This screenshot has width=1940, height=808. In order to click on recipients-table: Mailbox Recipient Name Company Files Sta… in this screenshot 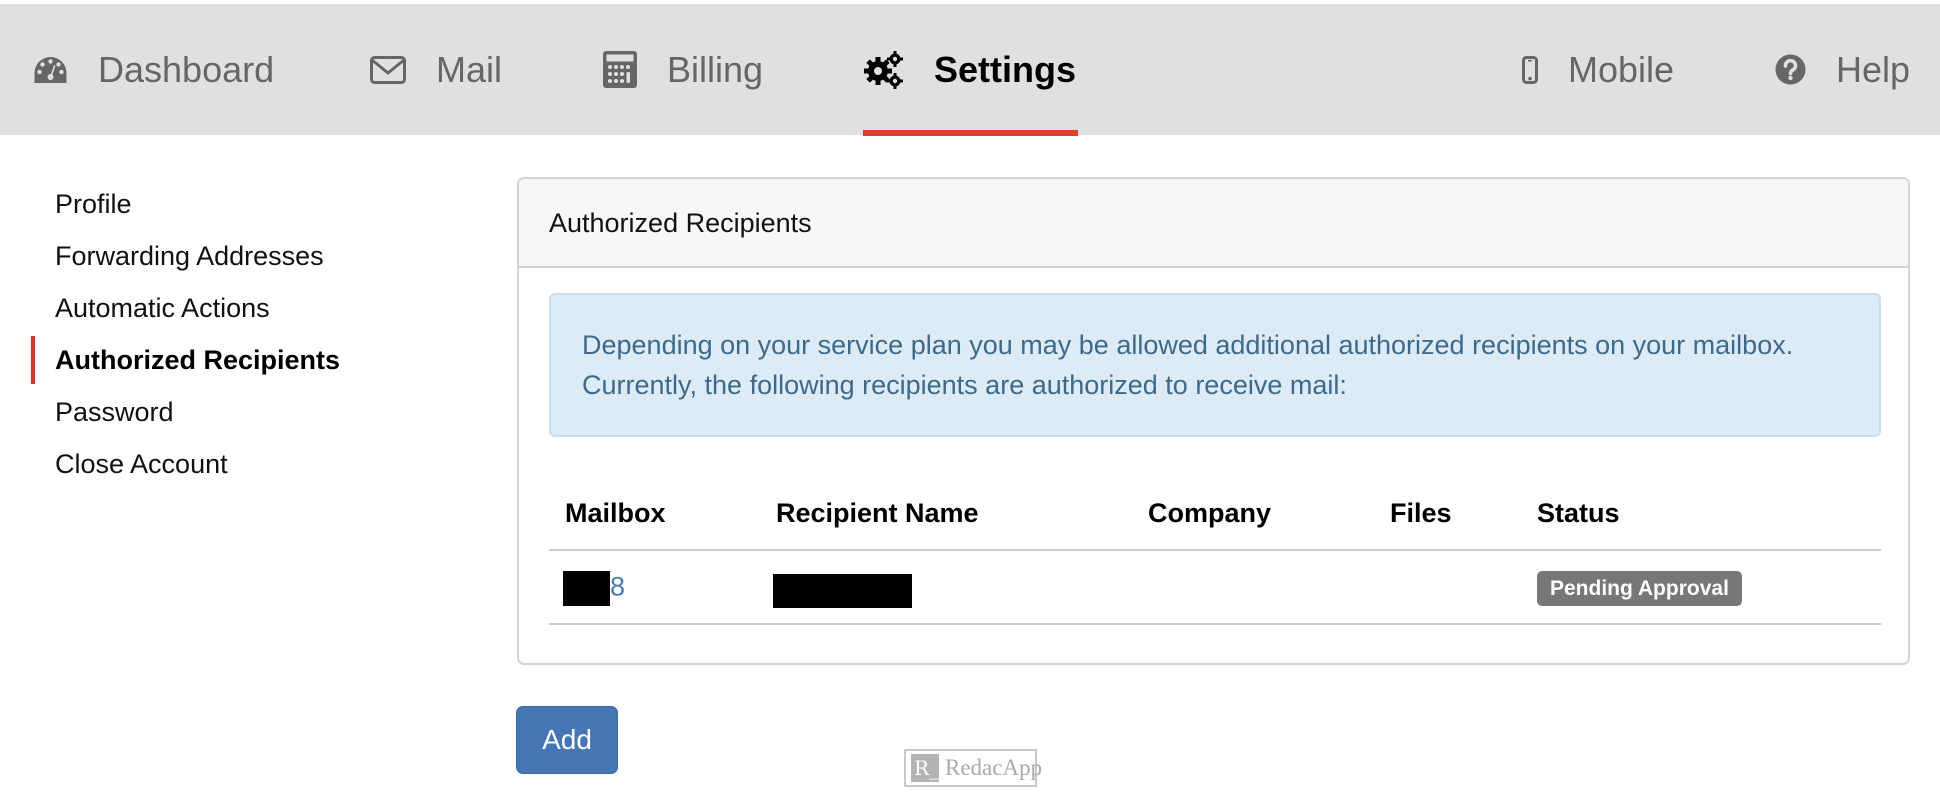, I will do `click(1215, 550)`.